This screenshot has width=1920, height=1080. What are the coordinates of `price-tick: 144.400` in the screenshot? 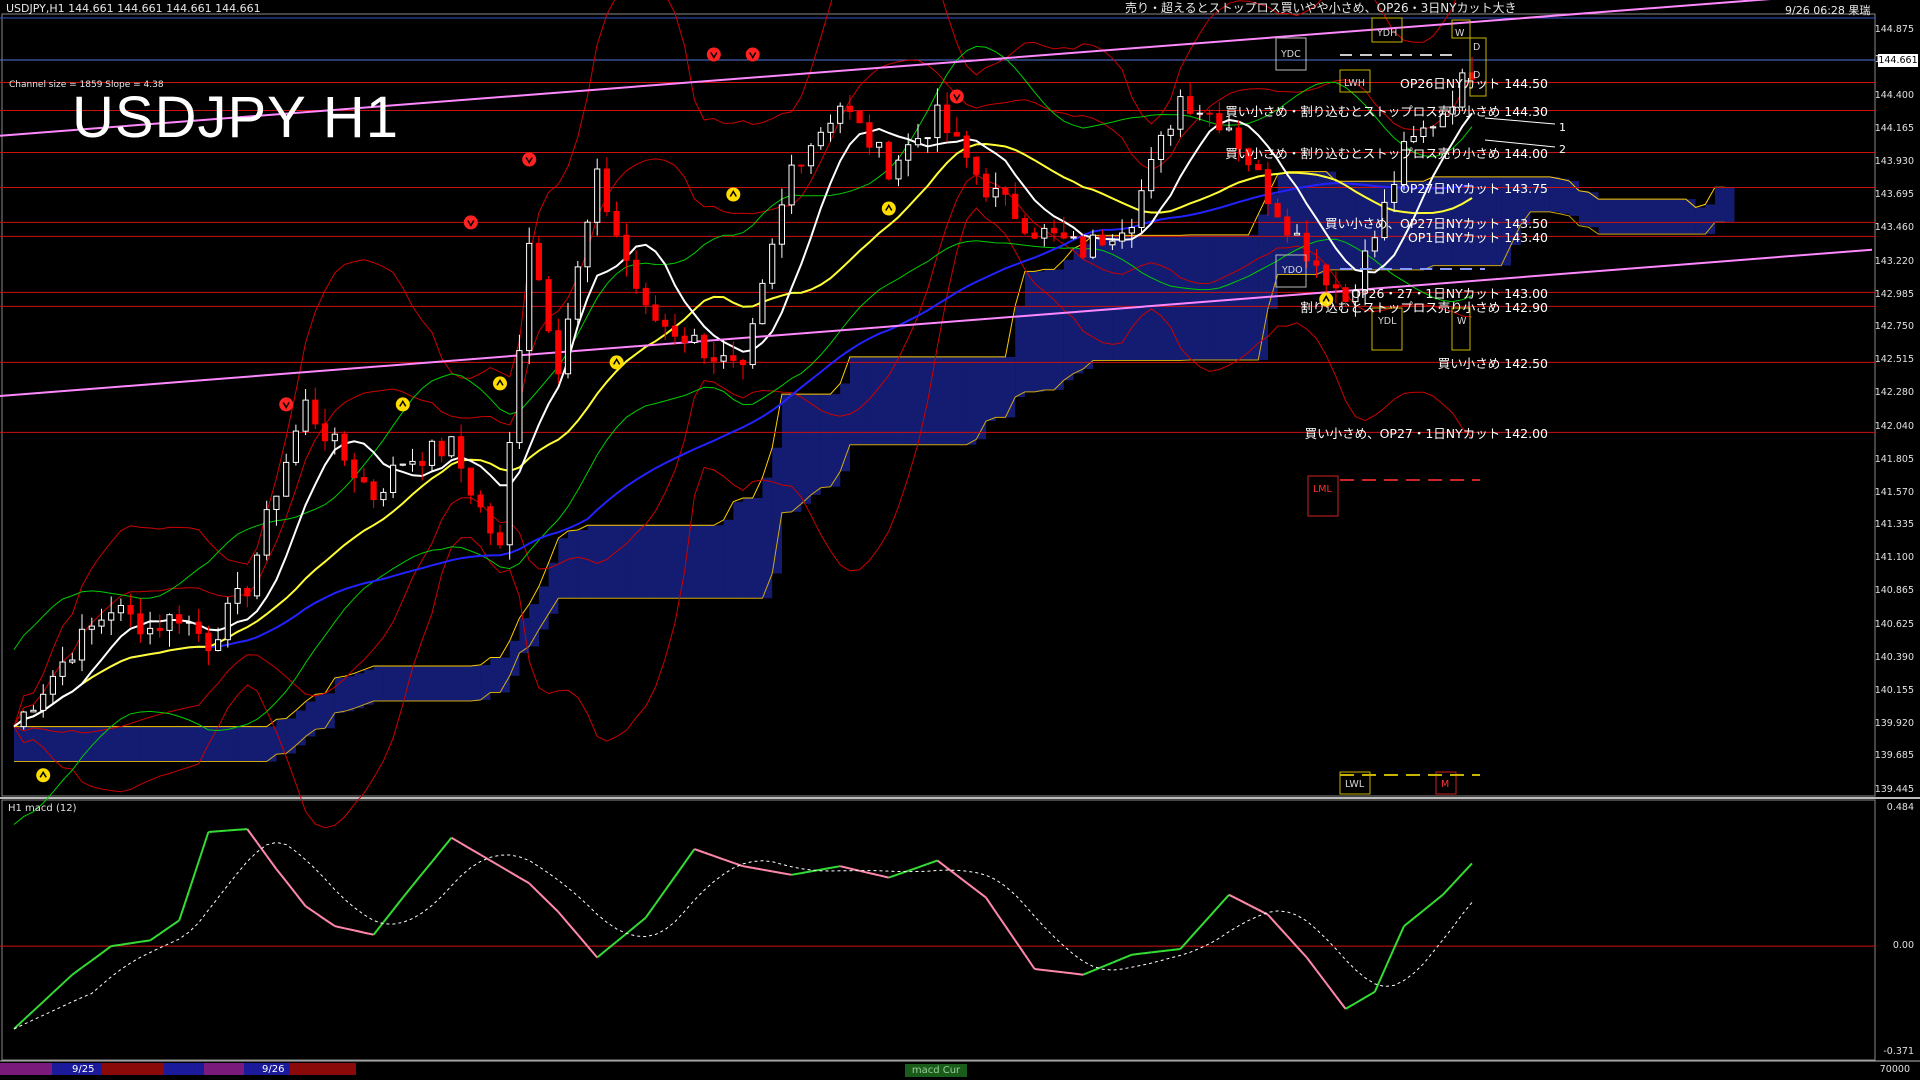 It's located at (1894, 96).